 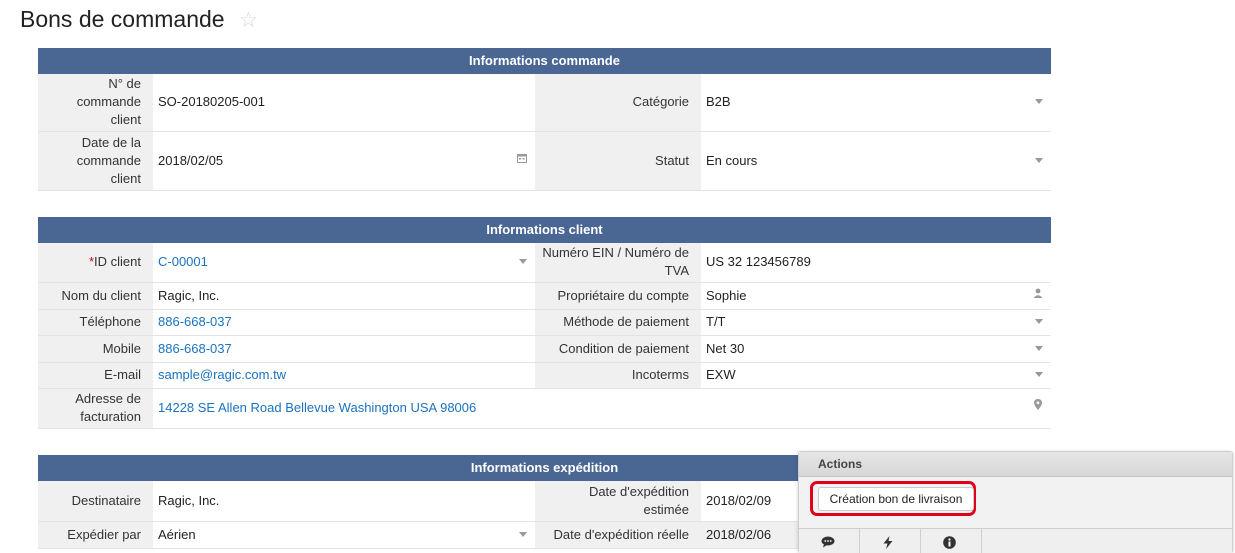 I want to click on mobile-field: 886-668-037, so click(x=344, y=349).